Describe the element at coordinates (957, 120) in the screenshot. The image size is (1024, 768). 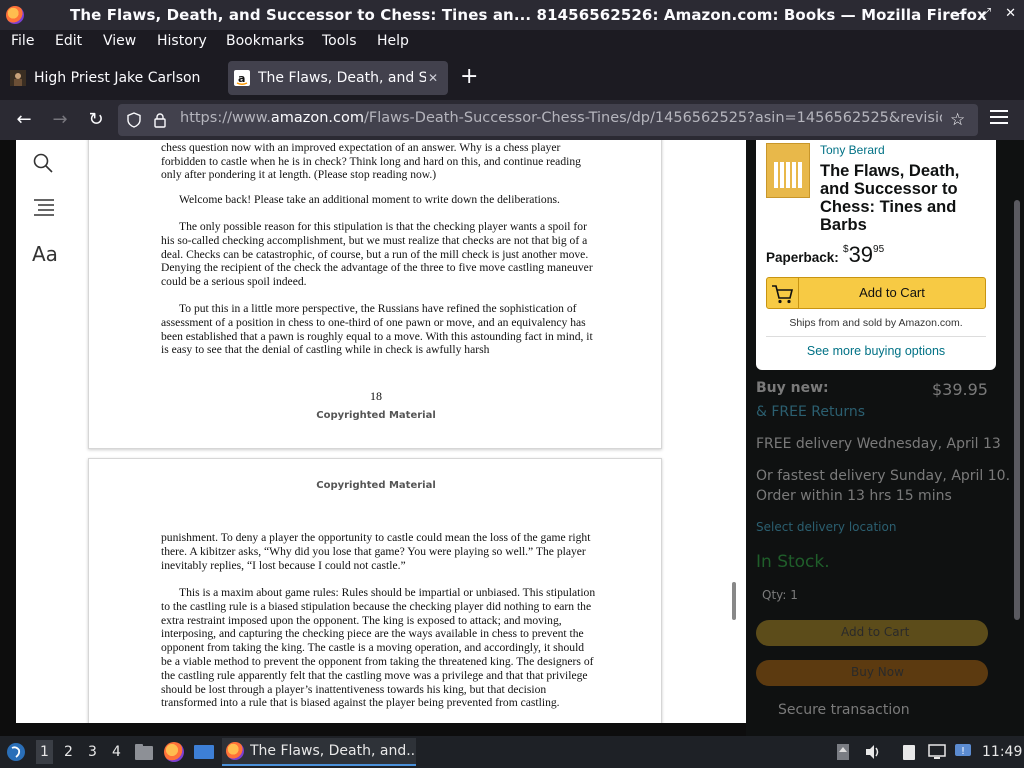
I see `bookmark-star-icon: ☆` at that location.